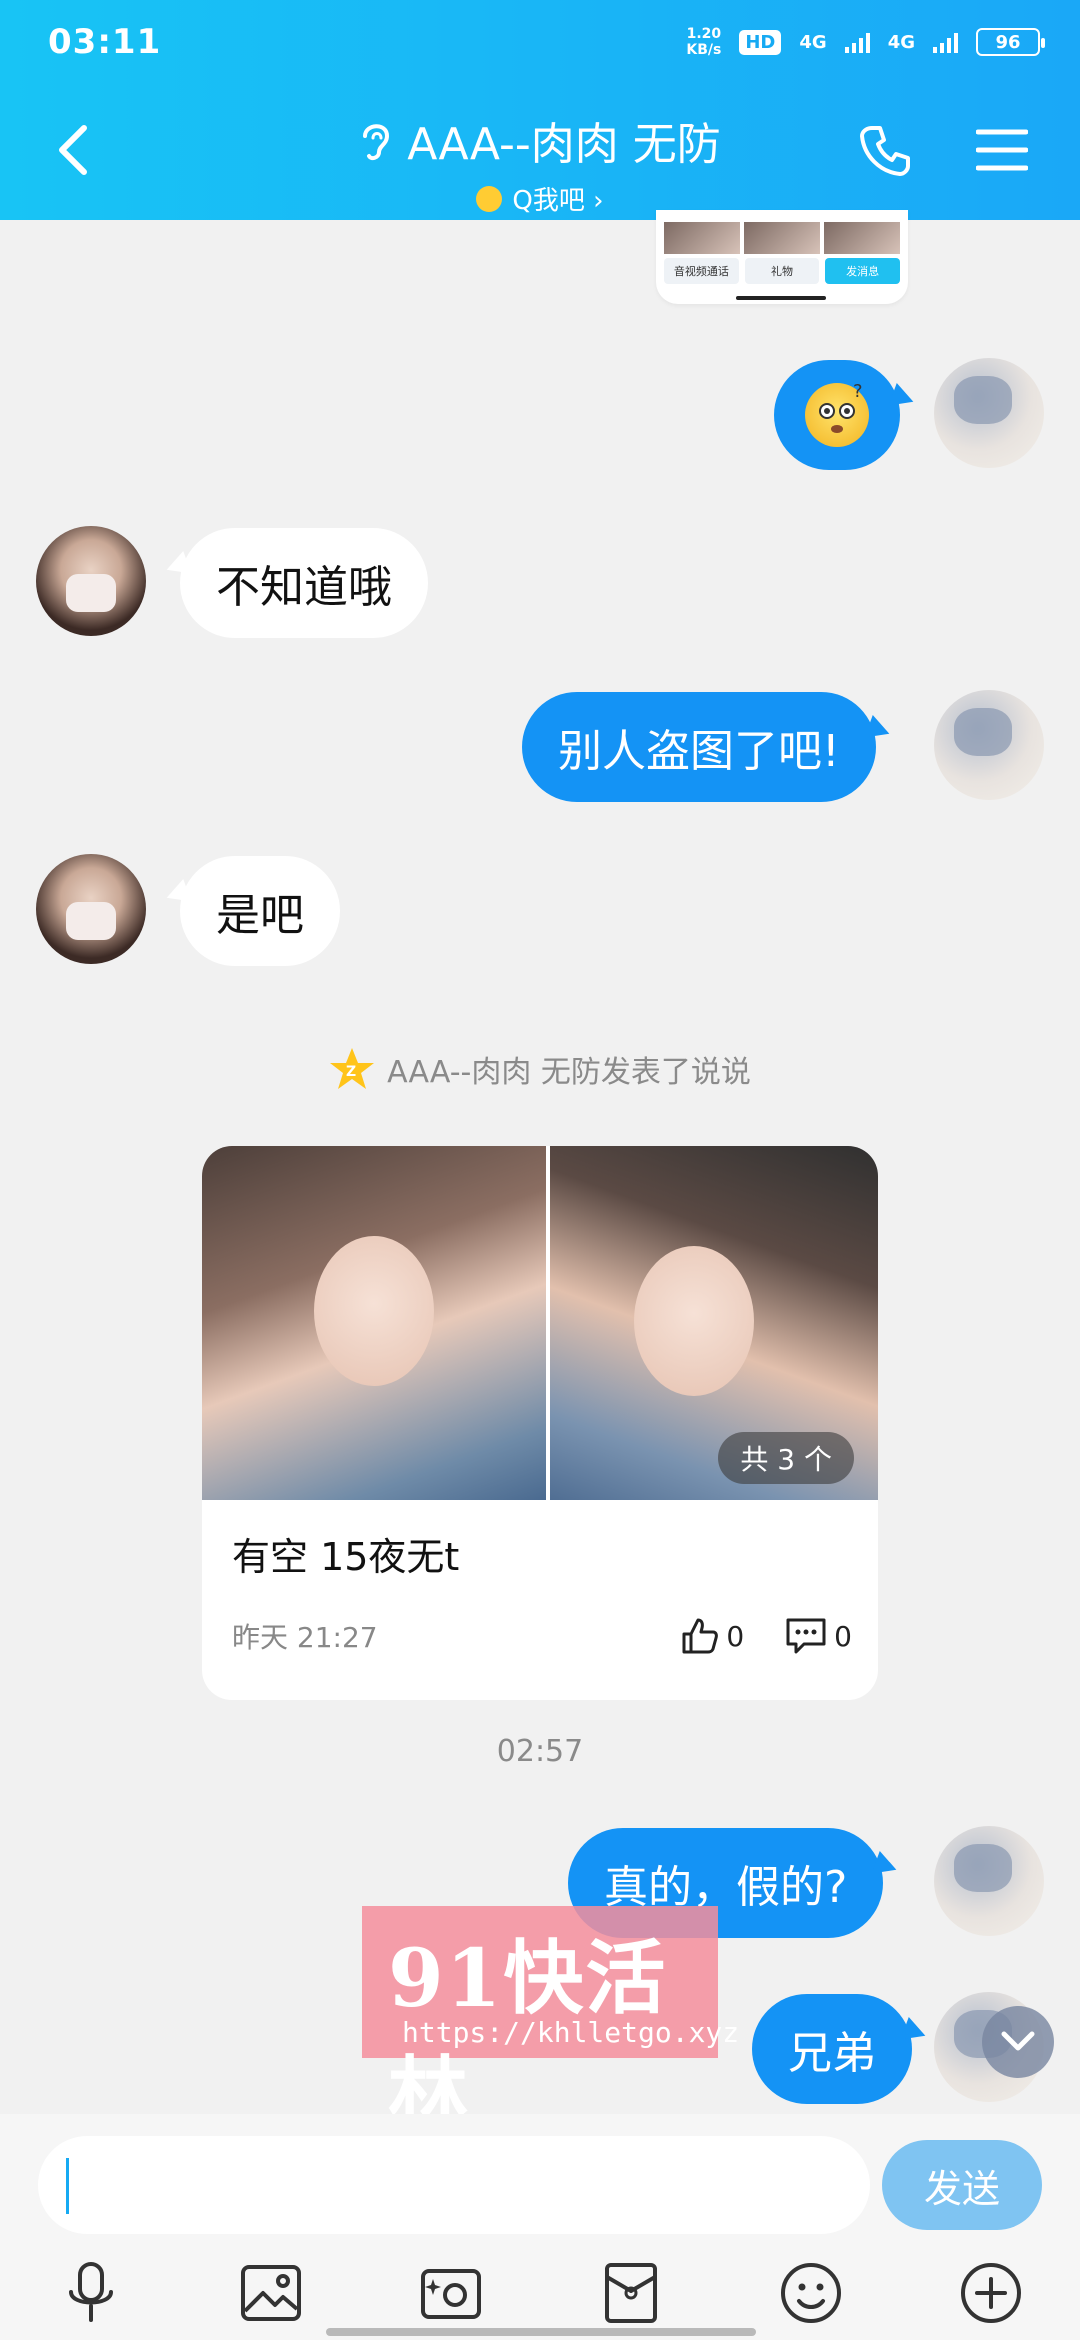 The image size is (1080, 2340). Describe the element at coordinates (901, 42) in the screenshot. I see `signal-label-2: 4G` at that location.